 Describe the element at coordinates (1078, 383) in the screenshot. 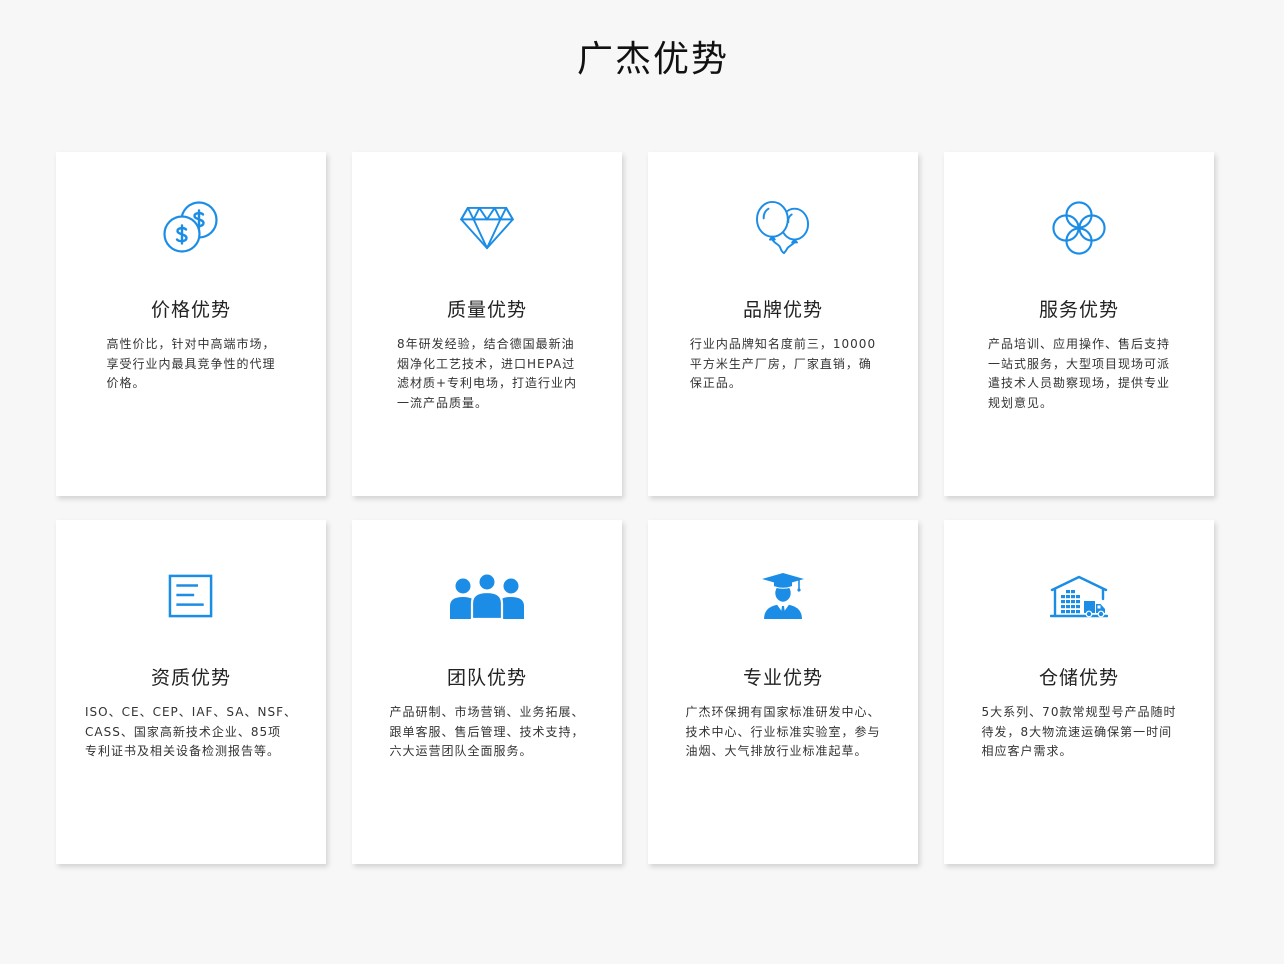

I see `description-line: 遣技术人员勘察现场，提供专业` at that location.